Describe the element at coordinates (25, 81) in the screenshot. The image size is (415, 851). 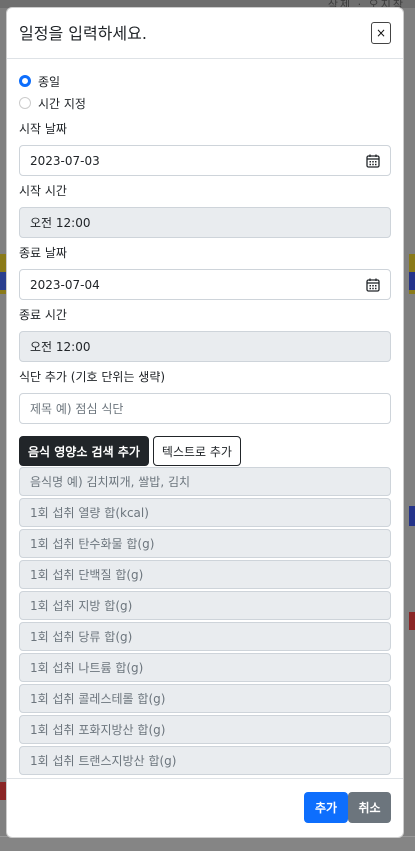
I see `radio-all-day-indicator` at that location.